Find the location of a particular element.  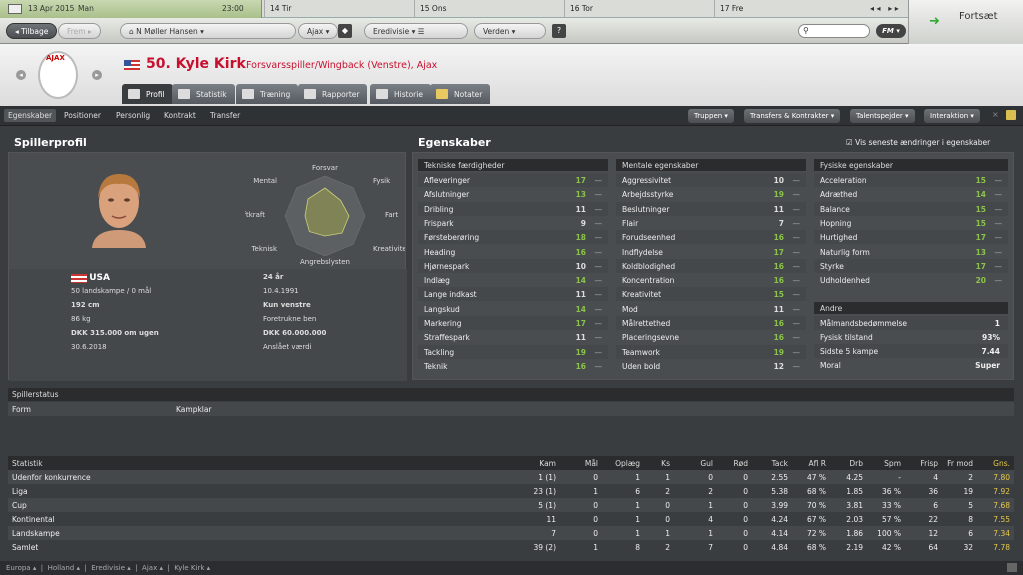

club-label: Ajax is located at coordinates (315, 31).